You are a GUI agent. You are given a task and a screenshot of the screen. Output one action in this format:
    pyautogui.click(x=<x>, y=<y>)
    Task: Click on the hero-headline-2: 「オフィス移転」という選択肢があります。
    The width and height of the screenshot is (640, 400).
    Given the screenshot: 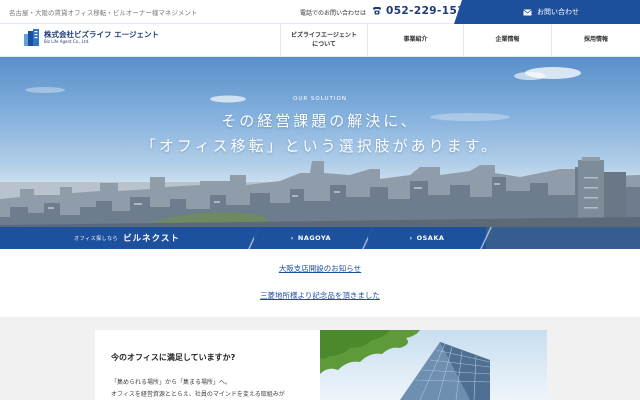 What is the action you would take?
    pyautogui.click(x=320, y=146)
    